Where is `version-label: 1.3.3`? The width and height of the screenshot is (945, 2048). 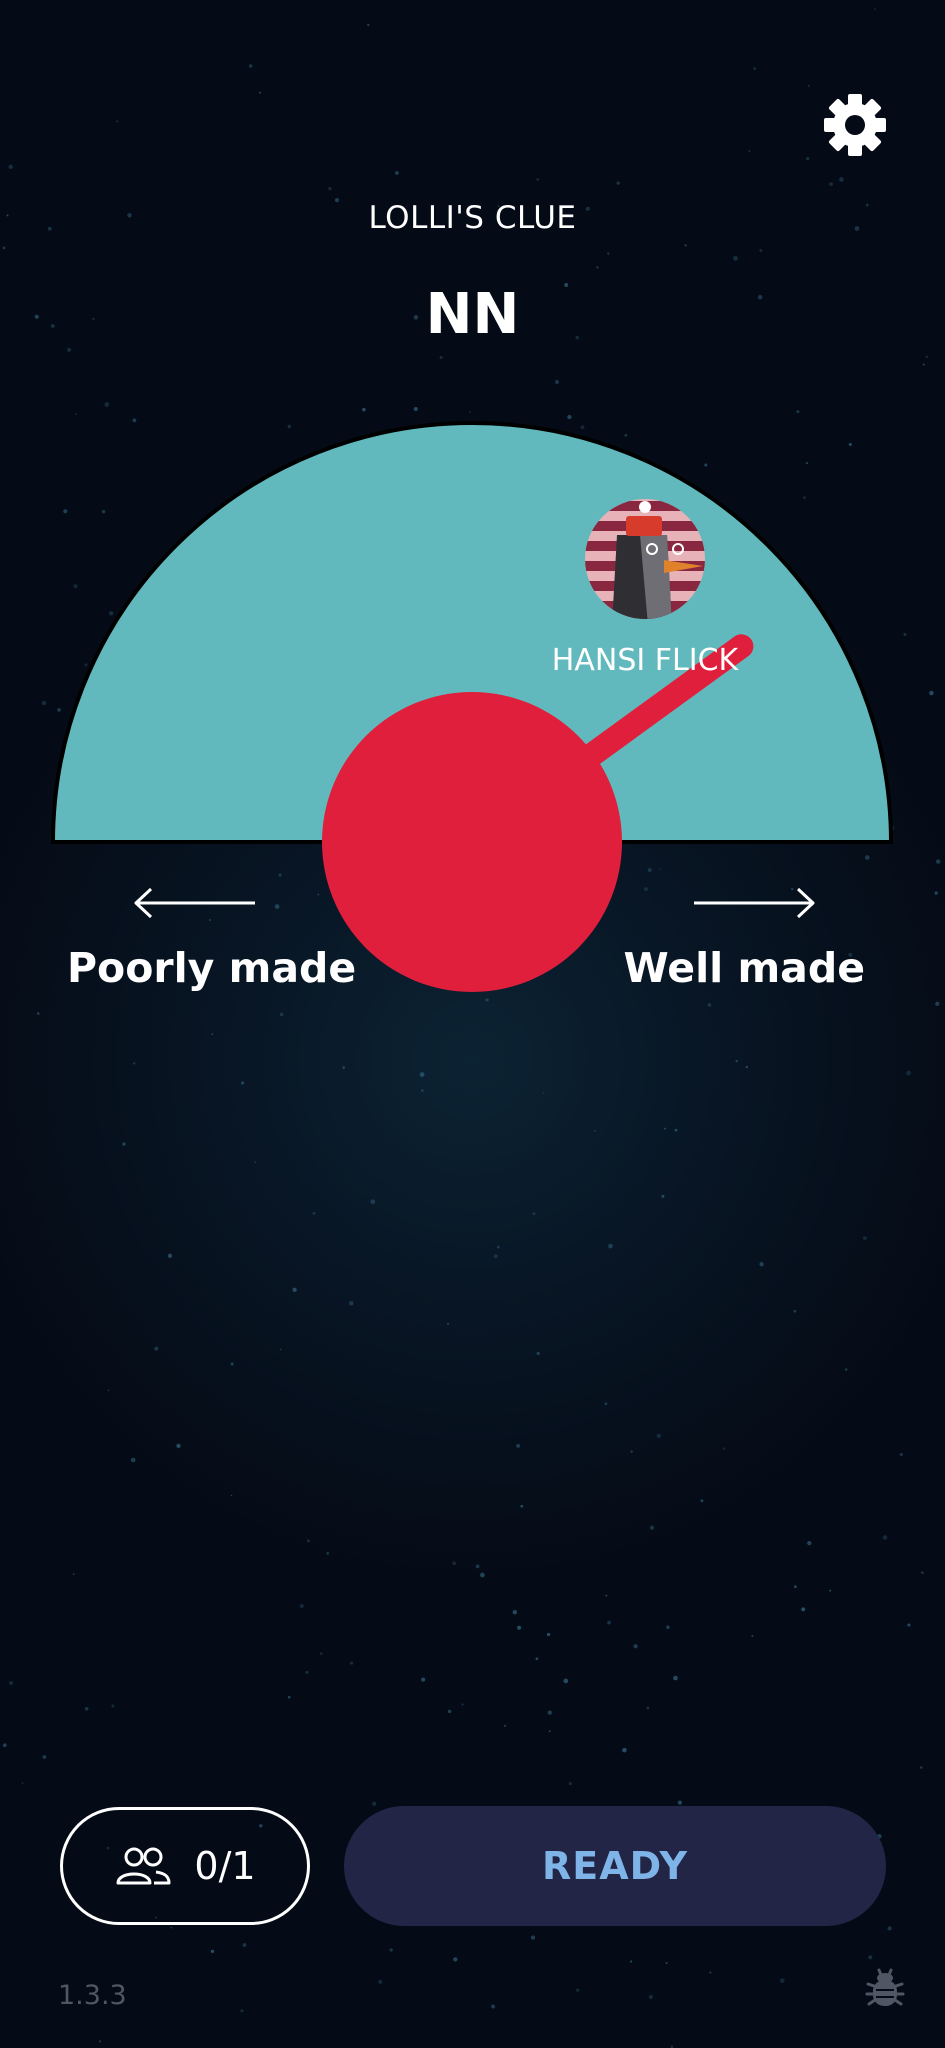 version-label: 1.3.3 is located at coordinates (92, 1995).